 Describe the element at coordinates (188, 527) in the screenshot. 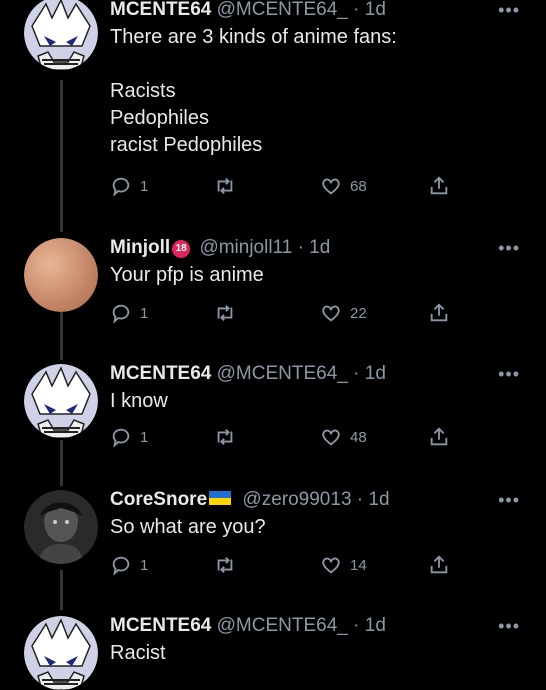

I see `tweet-text-line: So what are you?` at that location.